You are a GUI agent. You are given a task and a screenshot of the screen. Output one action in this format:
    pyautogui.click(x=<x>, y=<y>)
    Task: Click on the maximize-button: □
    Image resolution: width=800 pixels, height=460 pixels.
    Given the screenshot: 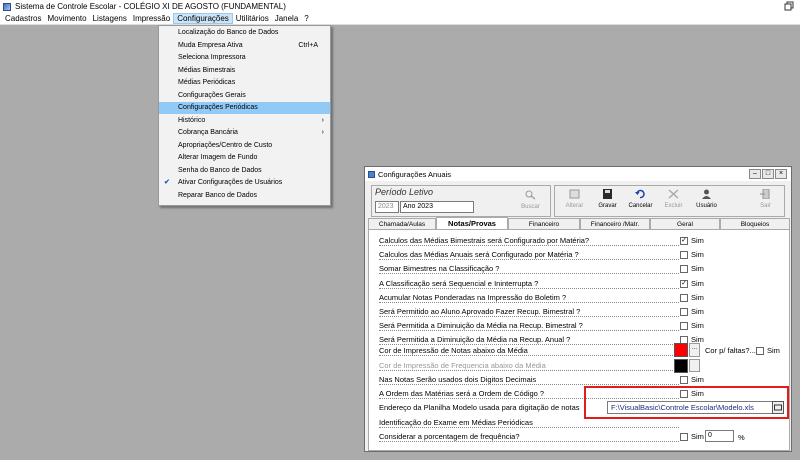 What is the action you would take?
    pyautogui.click(x=768, y=174)
    